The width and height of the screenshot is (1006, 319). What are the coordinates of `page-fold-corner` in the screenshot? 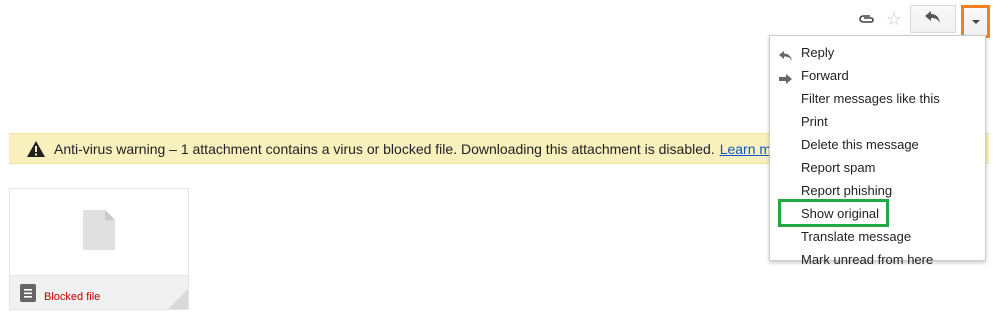 It's located at (178, 299).